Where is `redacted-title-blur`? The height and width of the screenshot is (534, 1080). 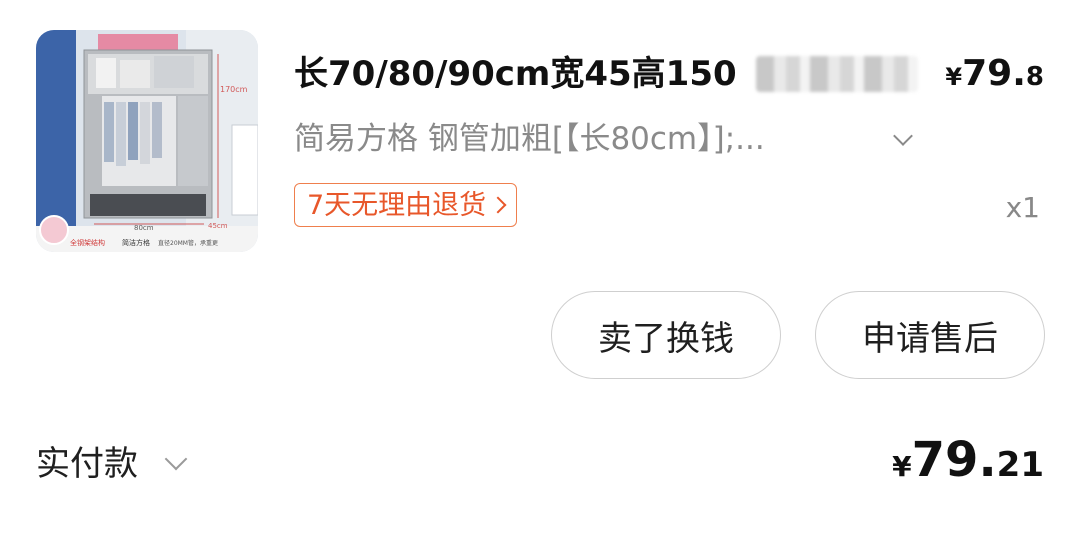 redacted-title-blur is located at coordinates (837, 74).